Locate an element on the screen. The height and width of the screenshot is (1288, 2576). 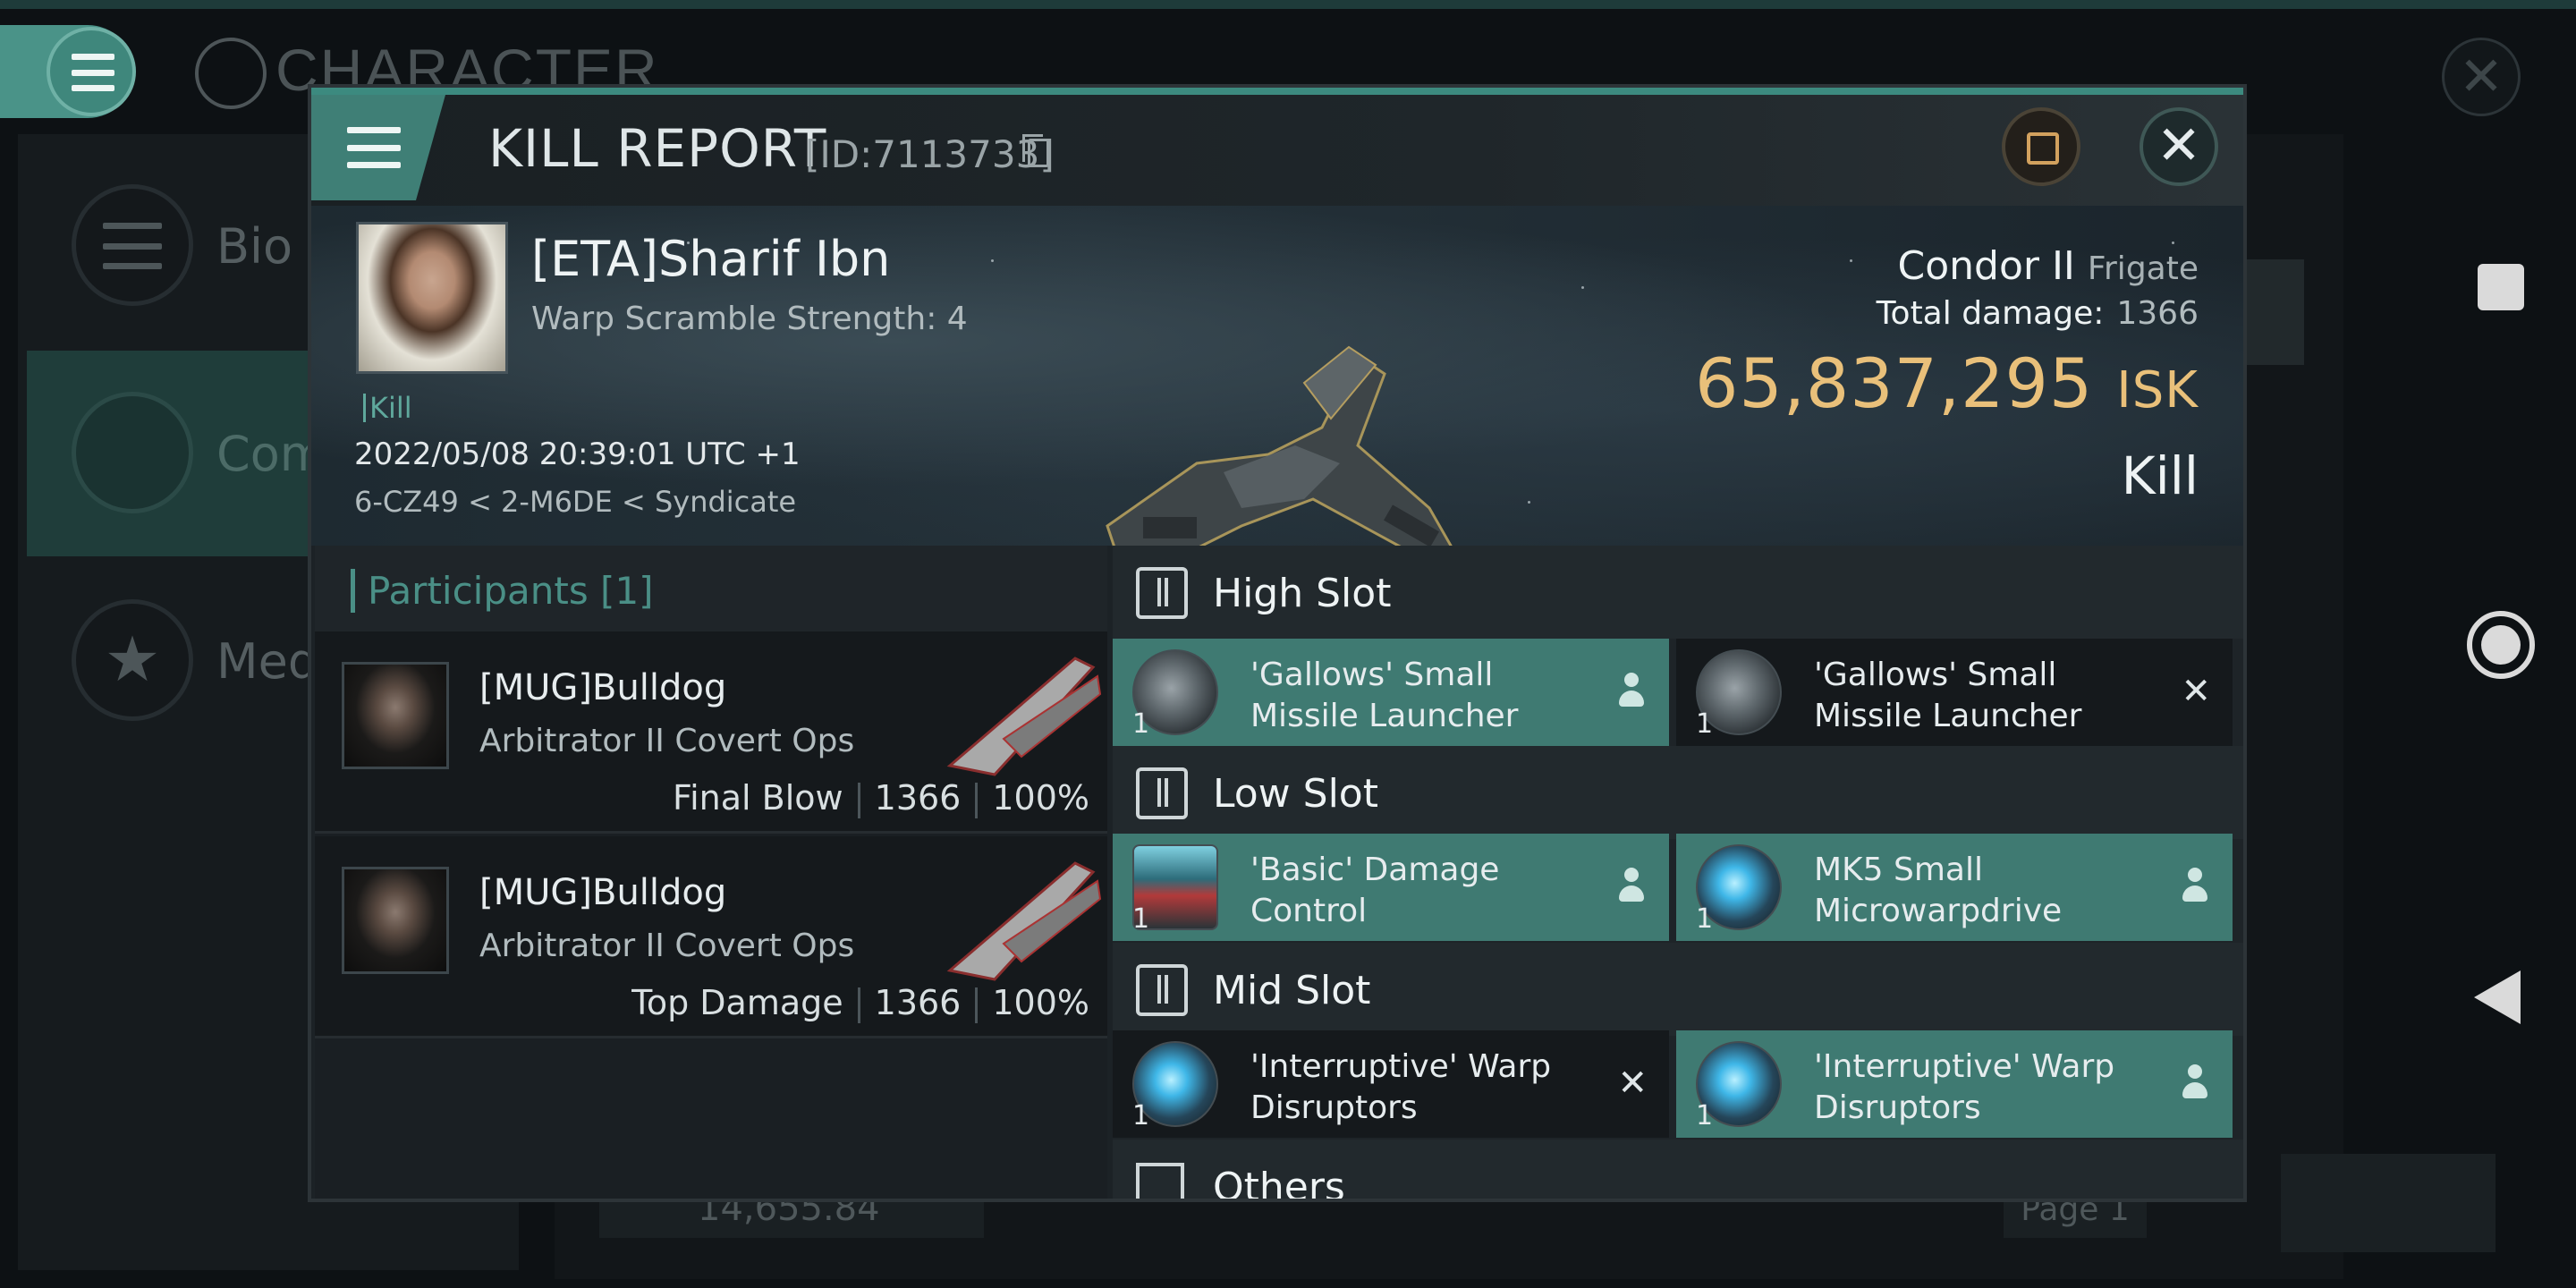
modal-title: KILL REPORT is located at coordinates (657, 148).